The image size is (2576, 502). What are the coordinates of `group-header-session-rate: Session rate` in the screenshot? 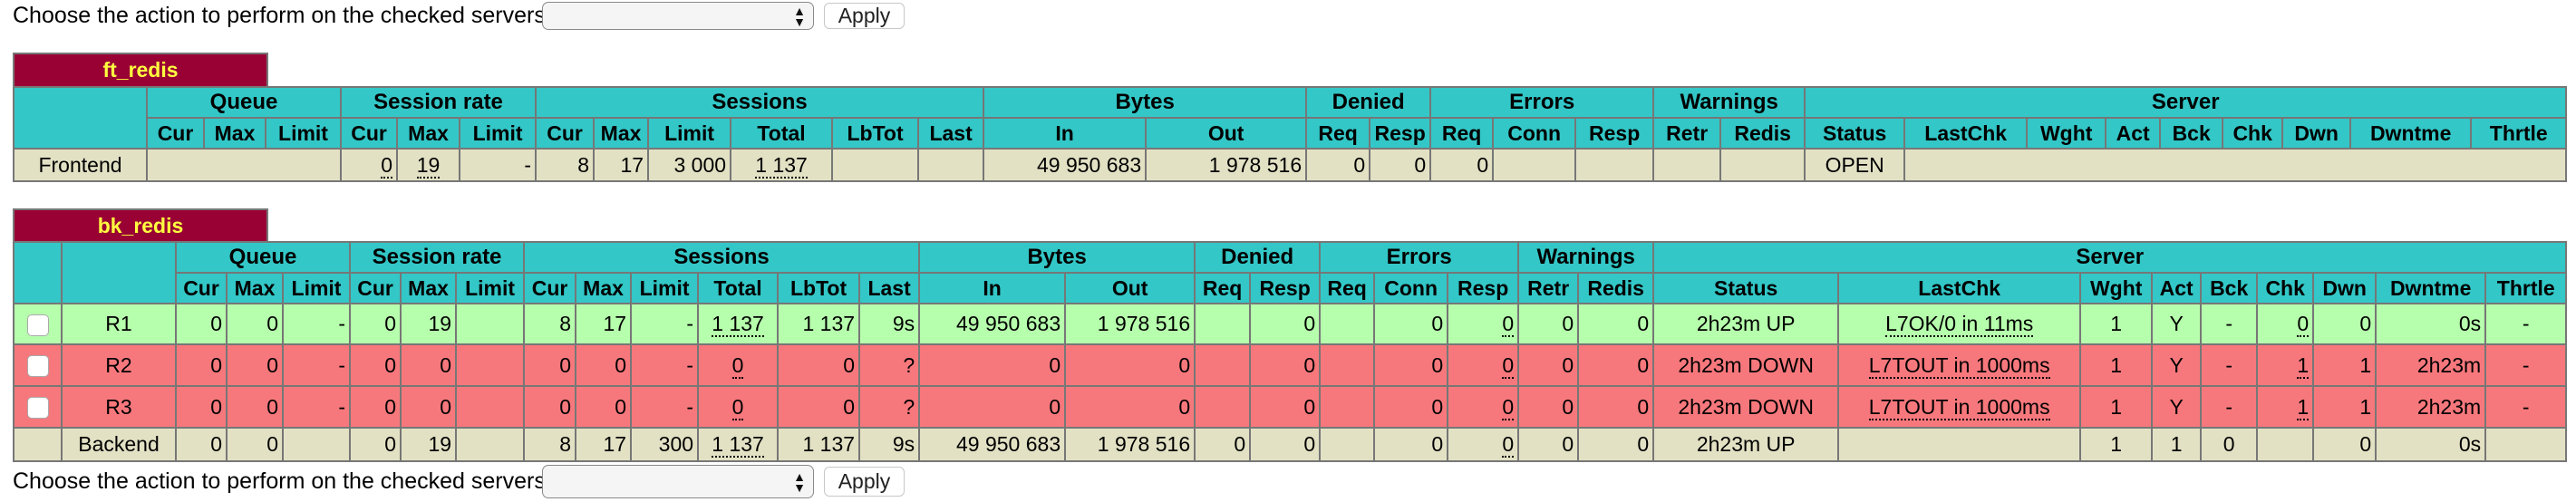 It's located at (437, 257).